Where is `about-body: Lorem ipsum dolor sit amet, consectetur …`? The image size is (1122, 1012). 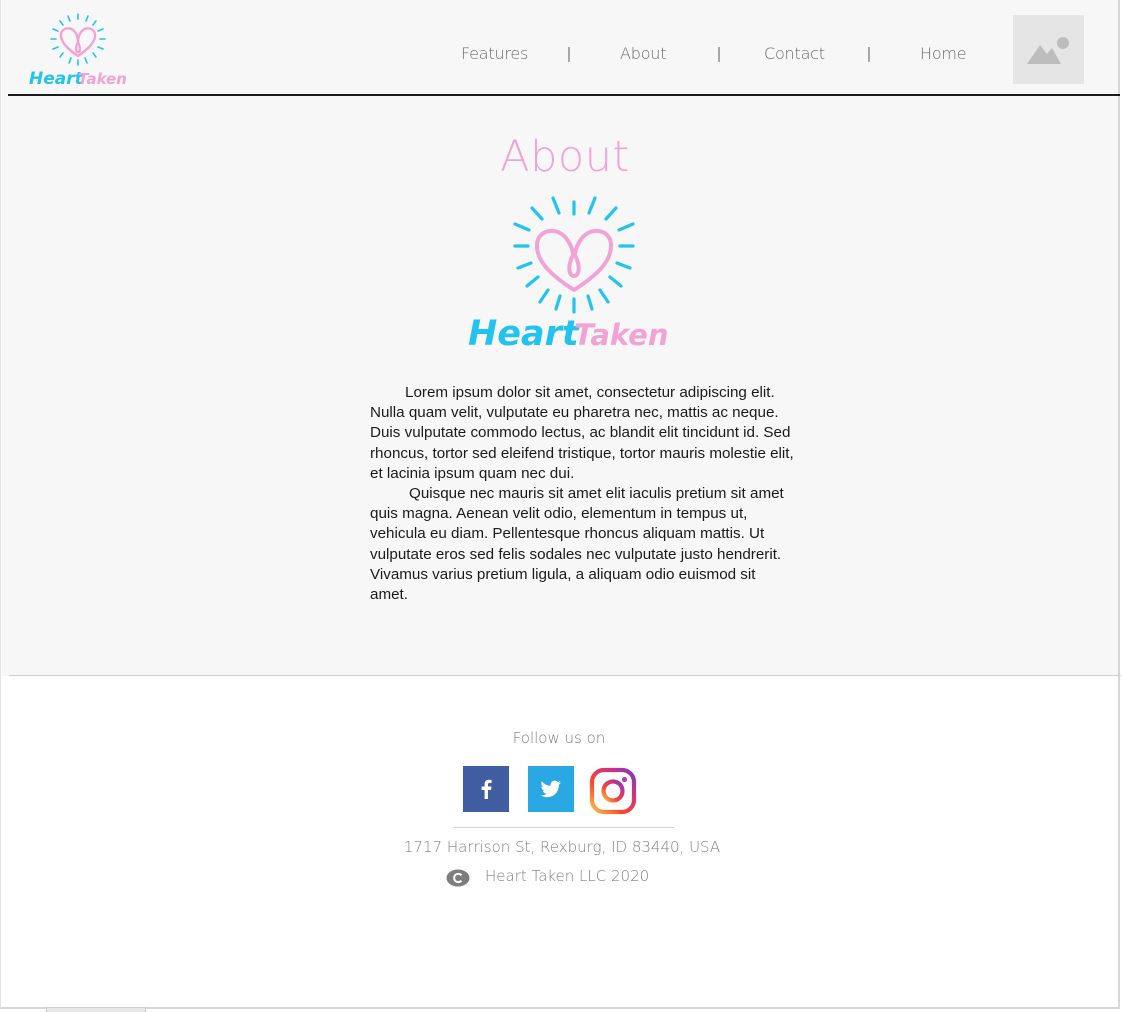 about-body: Lorem ipsum dolor sit amet, consectetur … is located at coordinates (582, 494).